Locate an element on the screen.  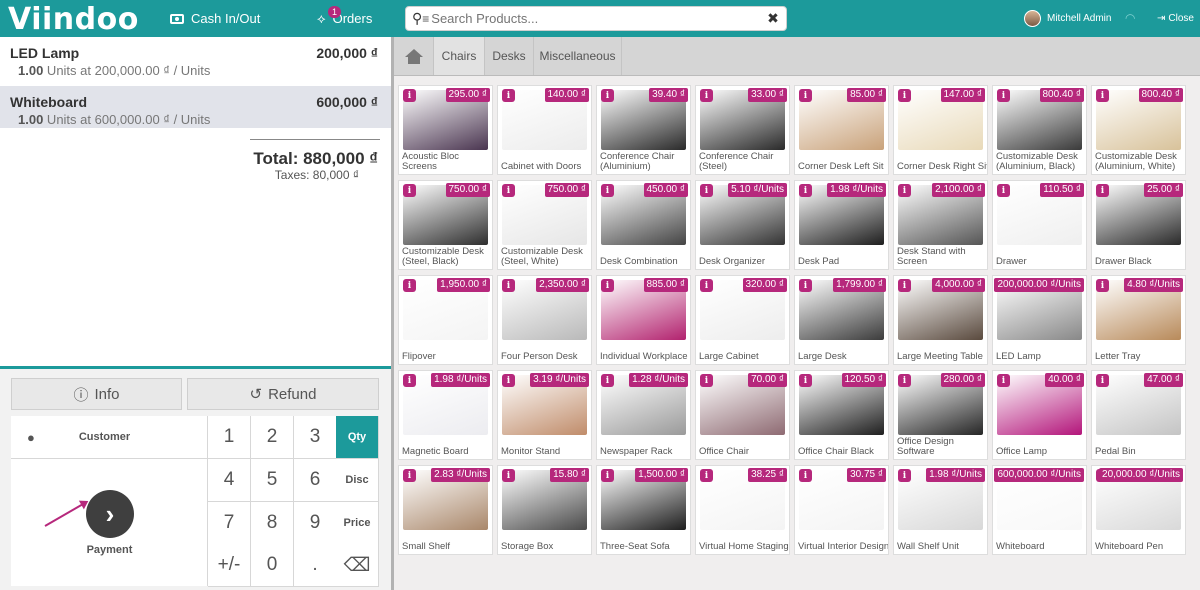
product-tile: i 40.00 ₫ Office Lamp is located at coordinates (1039, 415).